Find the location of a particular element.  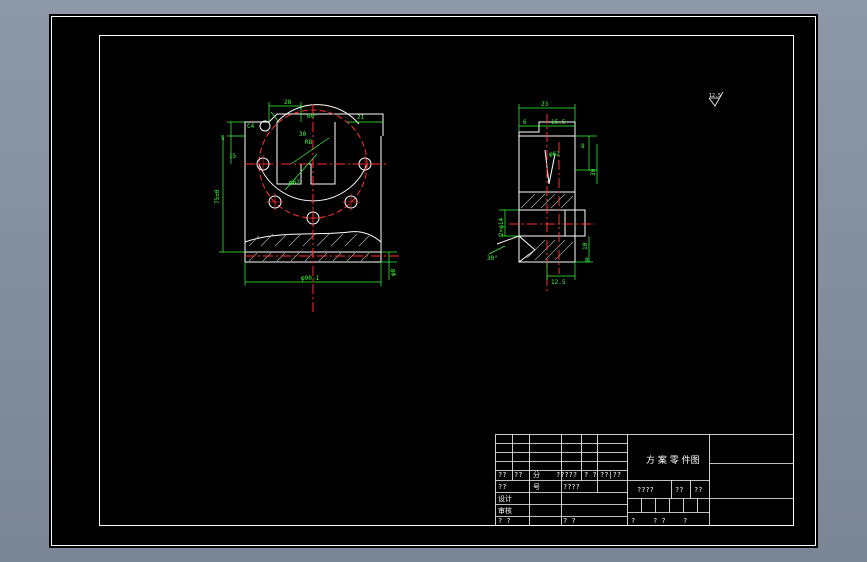

side-dim-12: 12.5 is located at coordinates (558, 282).